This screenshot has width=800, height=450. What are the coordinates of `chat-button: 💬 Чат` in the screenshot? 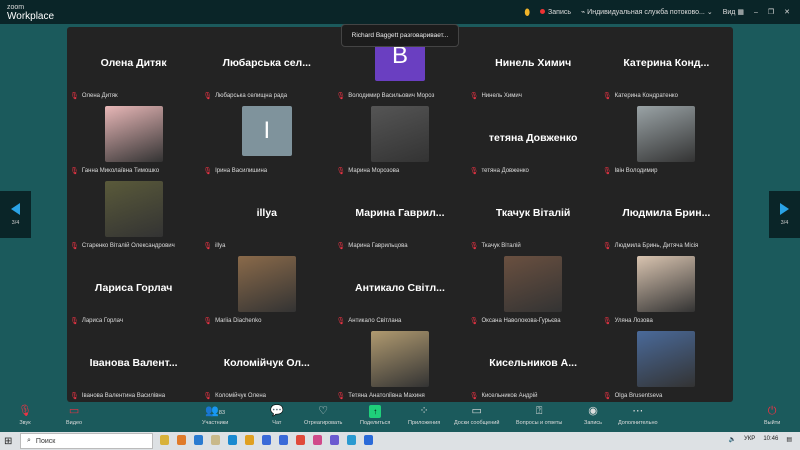 It's located at (277, 415).